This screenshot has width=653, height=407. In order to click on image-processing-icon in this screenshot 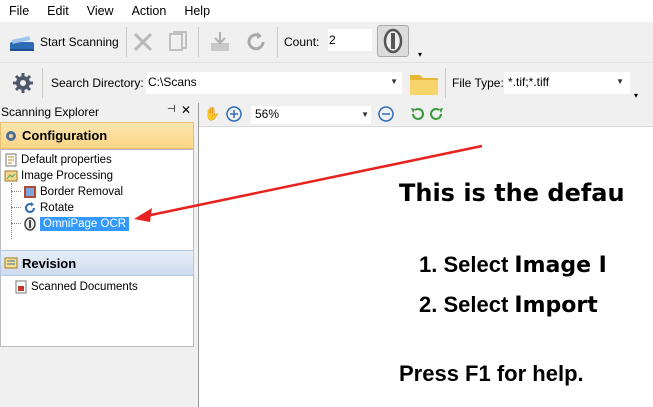, I will do `click(11, 176)`.